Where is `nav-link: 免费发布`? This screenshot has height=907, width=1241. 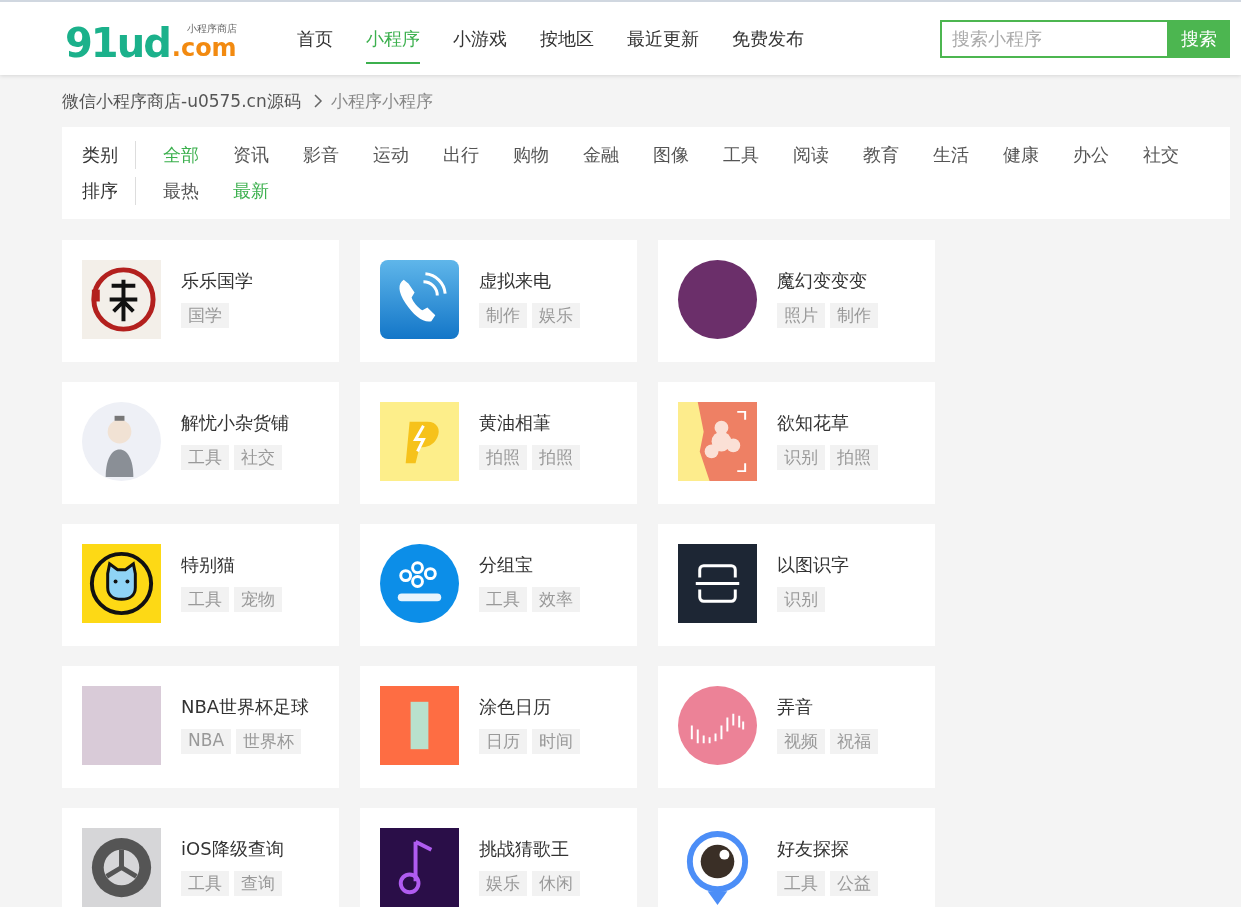
nav-link: 免费发布 is located at coordinates (768, 38).